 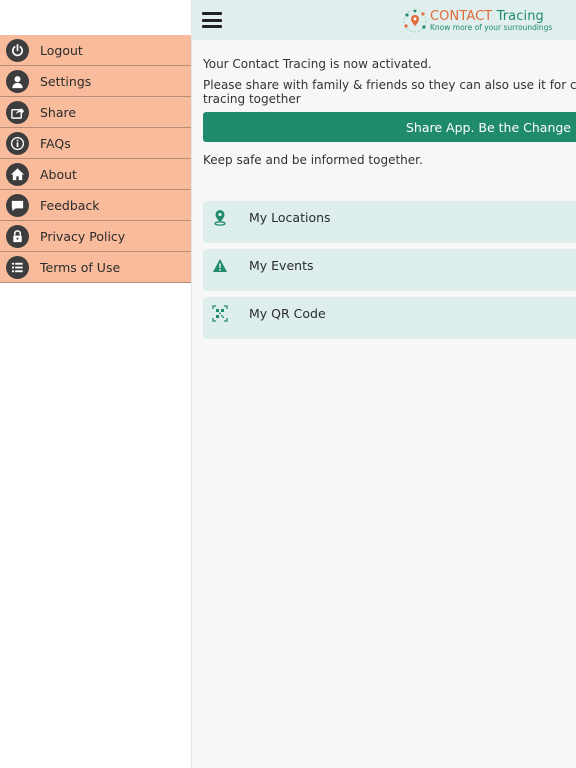 I want to click on logo-tagline: Know more of your surroundings, so click(x=491, y=28).